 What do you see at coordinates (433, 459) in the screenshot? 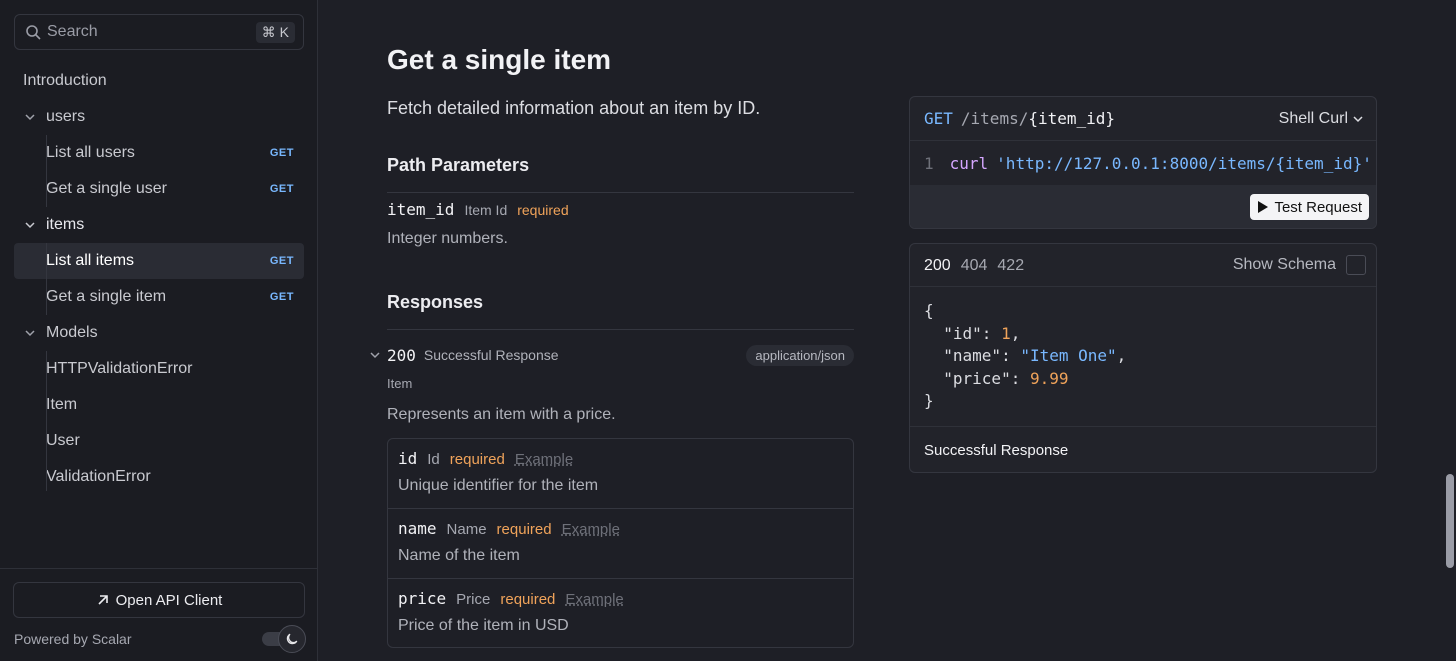
I see `property-type: Id` at bounding box center [433, 459].